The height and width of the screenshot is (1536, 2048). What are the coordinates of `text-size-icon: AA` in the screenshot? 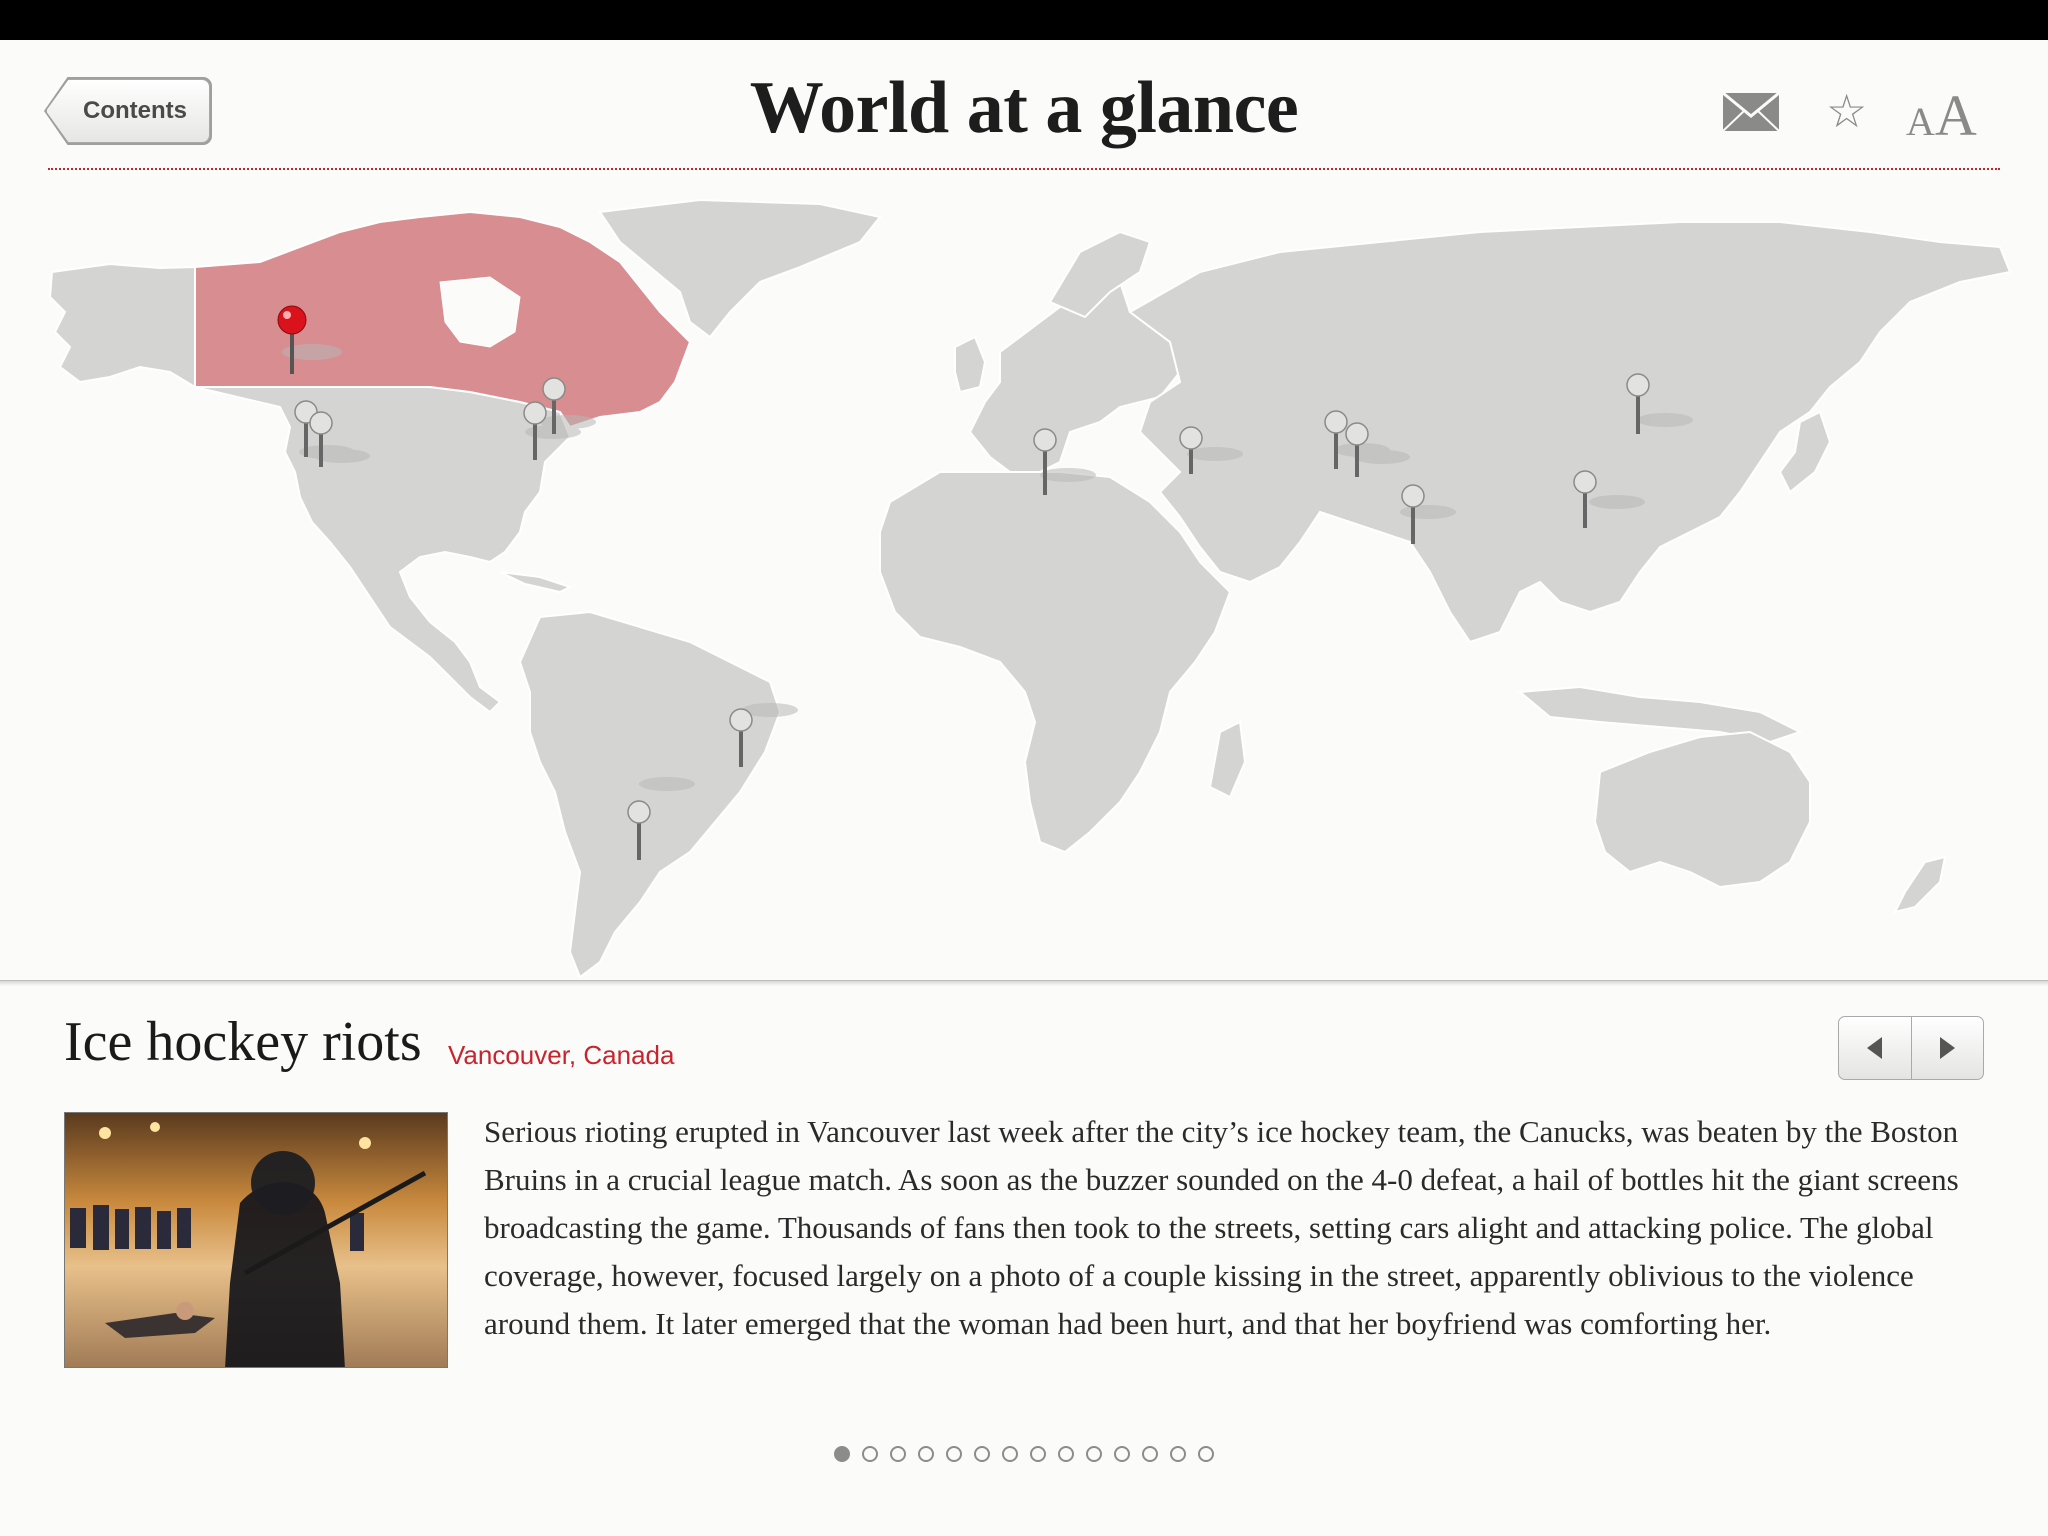 It's located at (1941, 115).